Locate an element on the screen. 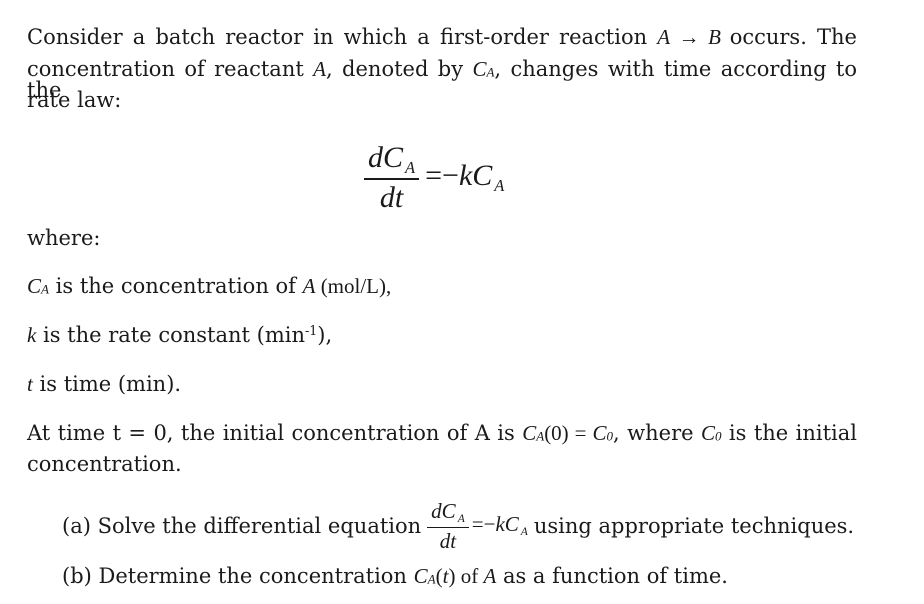  where-label: where: is located at coordinates (64, 238).